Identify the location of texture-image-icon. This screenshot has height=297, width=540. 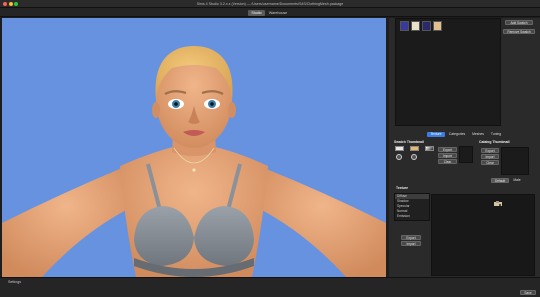
(498, 203).